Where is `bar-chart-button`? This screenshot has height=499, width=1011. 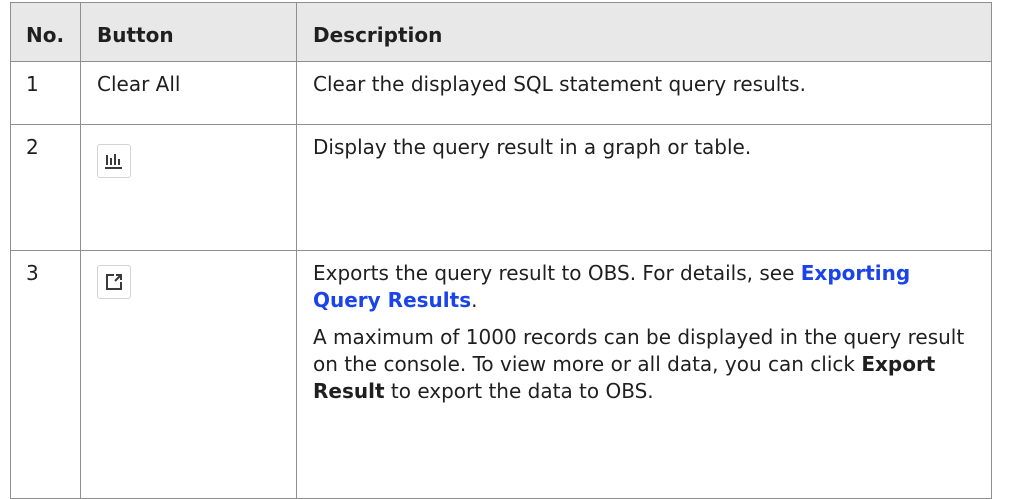
bar-chart-button is located at coordinates (114, 160).